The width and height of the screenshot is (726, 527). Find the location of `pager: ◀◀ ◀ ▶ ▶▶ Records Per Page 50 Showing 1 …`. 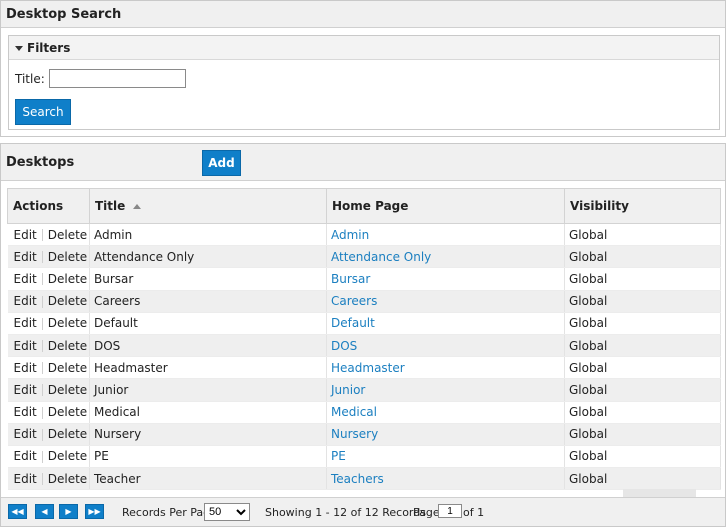

pager: ◀◀ ◀ ▶ ▶▶ Records Per Page 50 Showing 1 … is located at coordinates (363, 511).